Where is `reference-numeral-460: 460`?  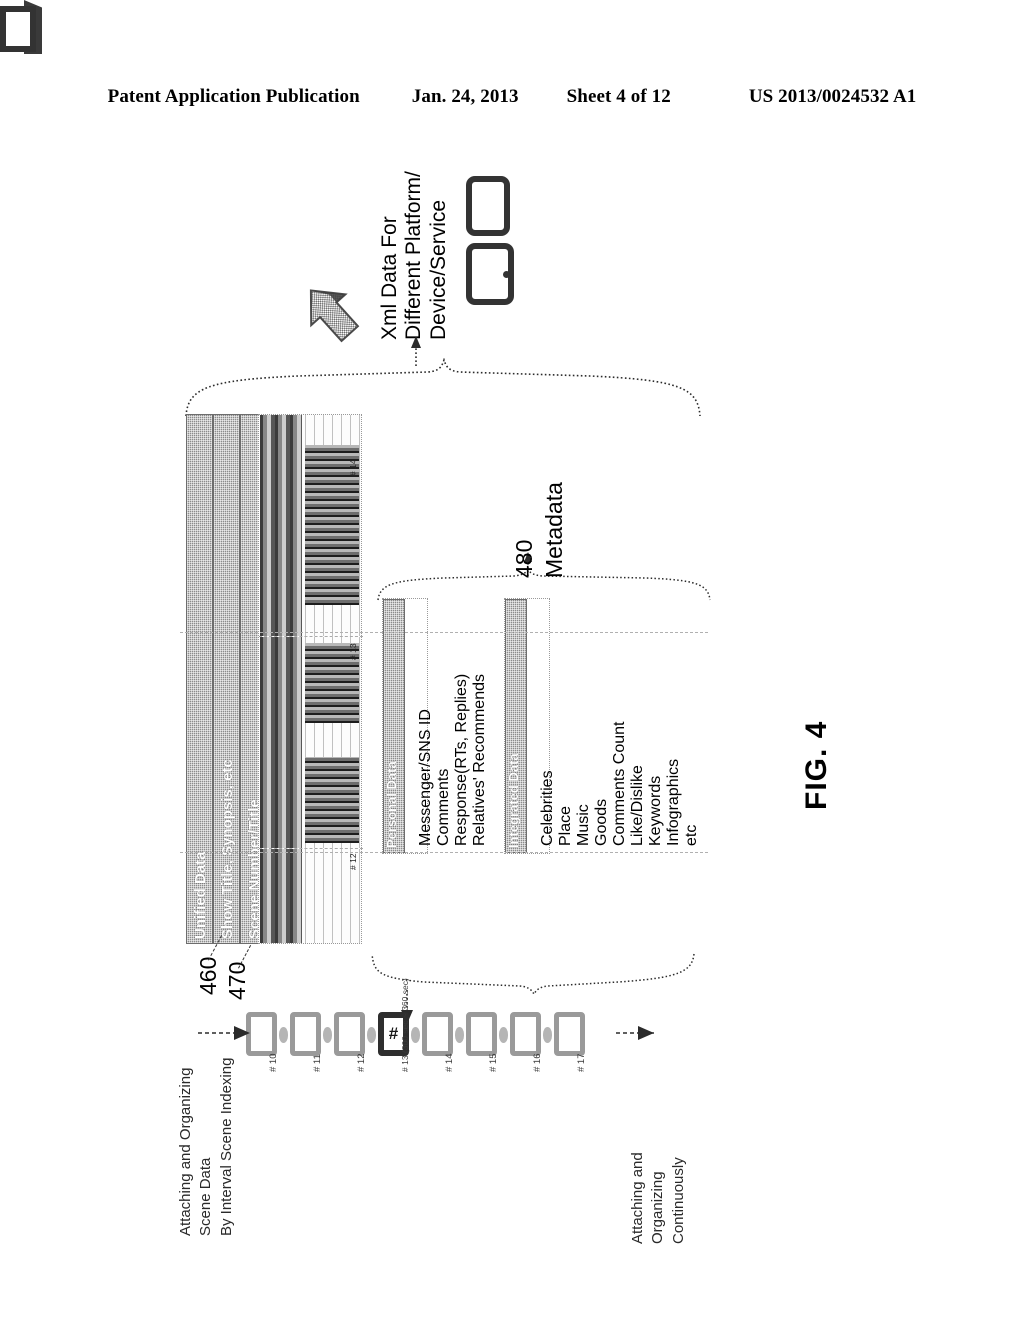 reference-numeral-460: 460 is located at coordinates (208, 975).